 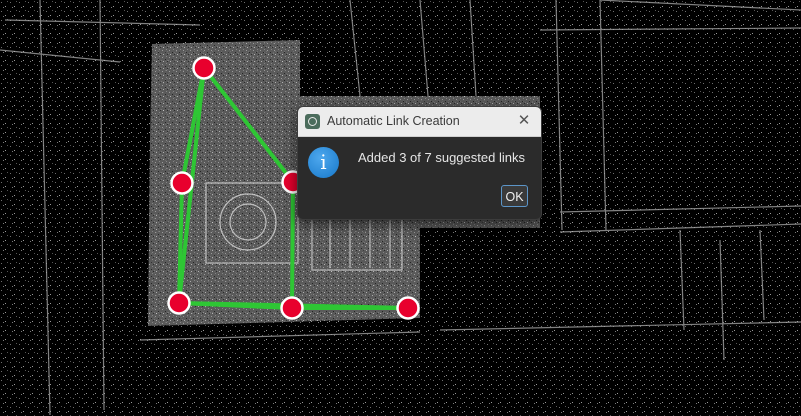 What do you see at coordinates (312, 121) in the screenshot?
I see `app-icon` at bounding box center [312, 121].